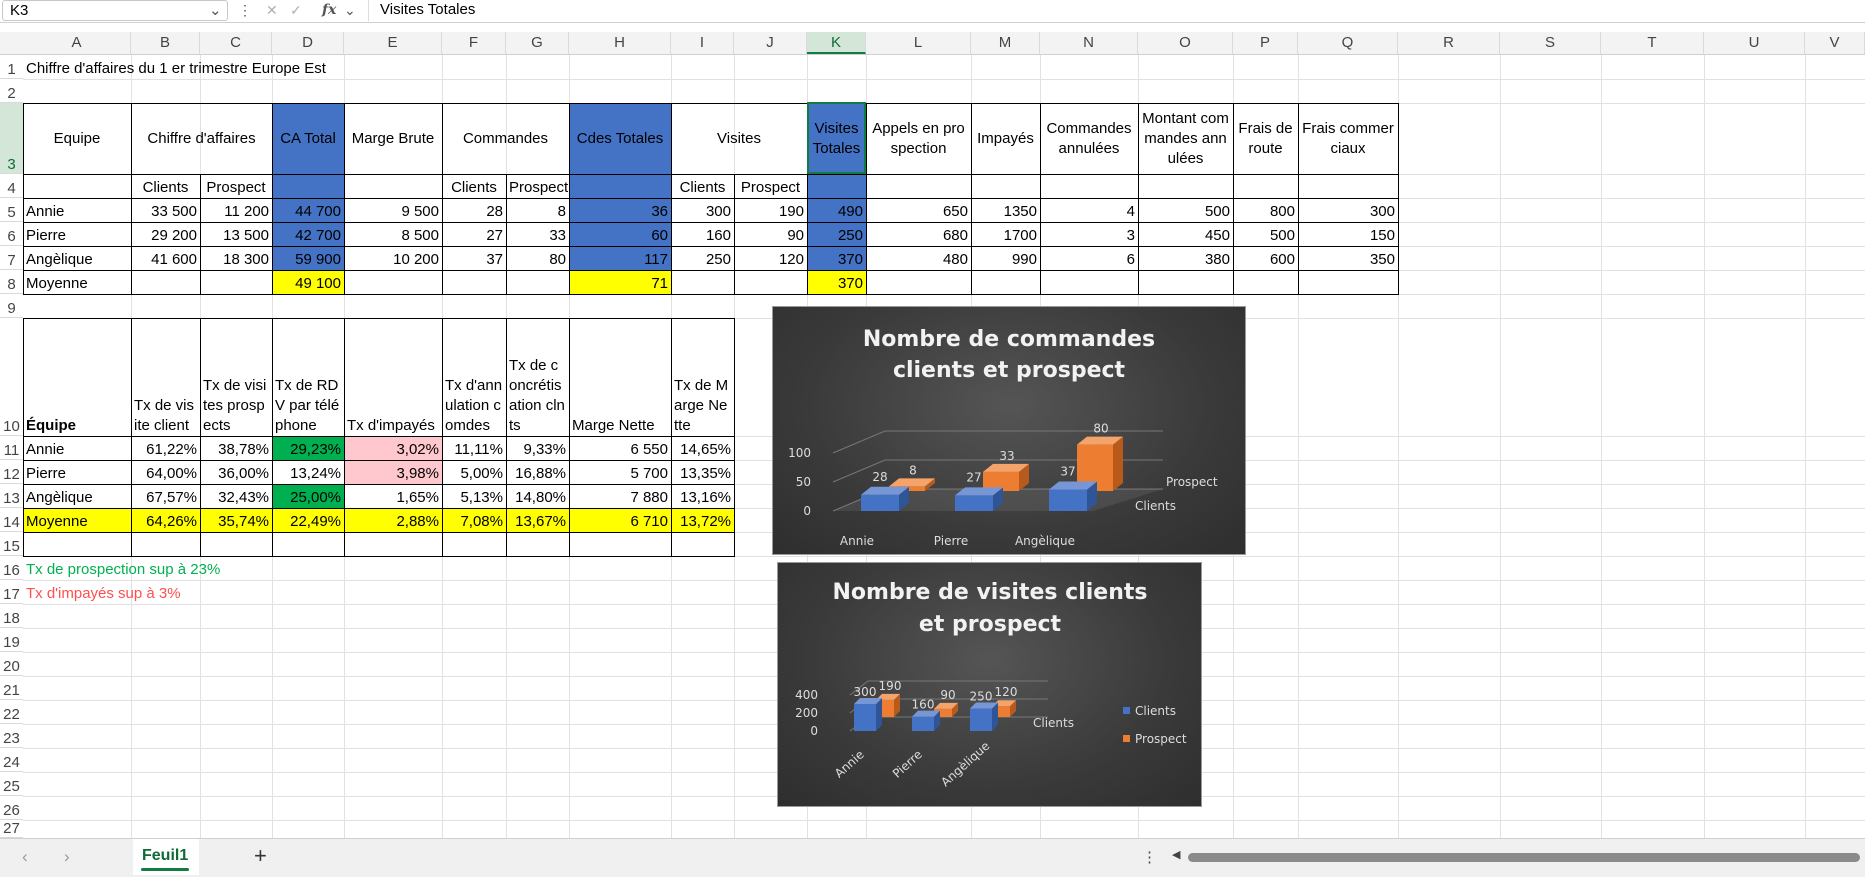 This screenshot has width=1865, height=877. I want to click on data-cell: 8, so click(537, 210).